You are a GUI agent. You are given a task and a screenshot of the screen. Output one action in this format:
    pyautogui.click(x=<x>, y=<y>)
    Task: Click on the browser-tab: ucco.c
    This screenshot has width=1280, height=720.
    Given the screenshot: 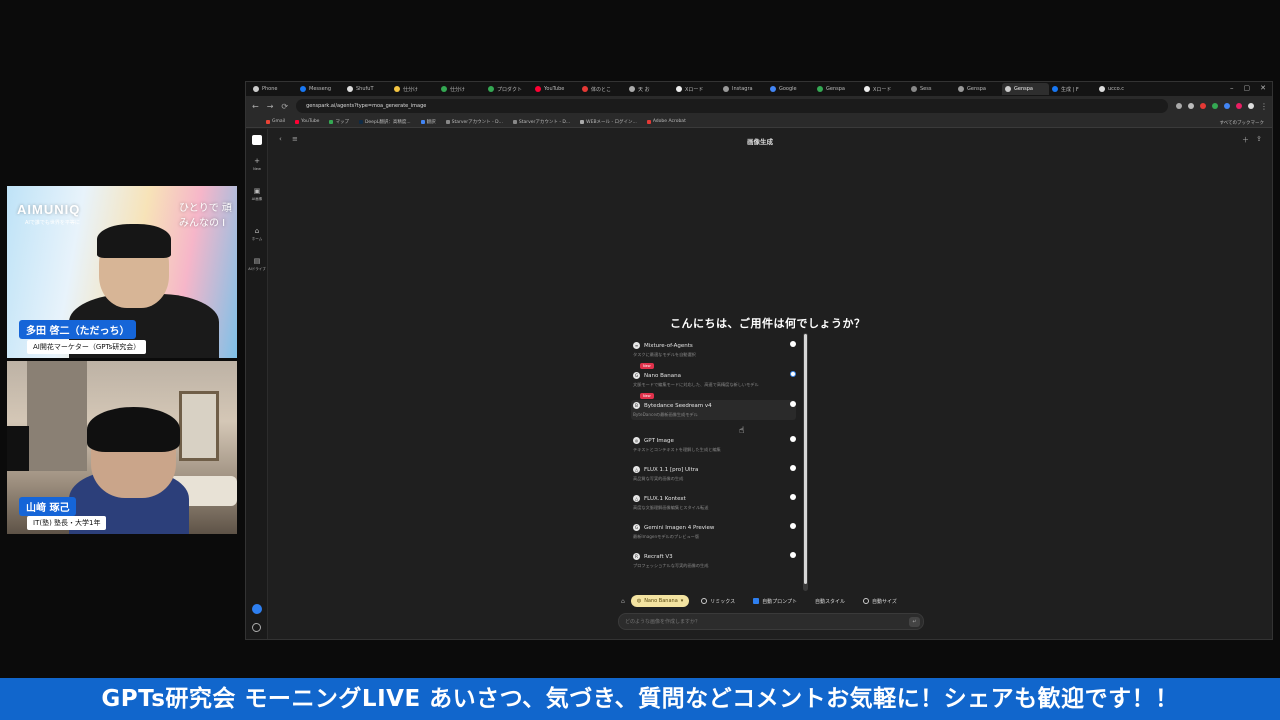 What is the action you would take?
    pyautogui.click(x=1119, y=89)
    